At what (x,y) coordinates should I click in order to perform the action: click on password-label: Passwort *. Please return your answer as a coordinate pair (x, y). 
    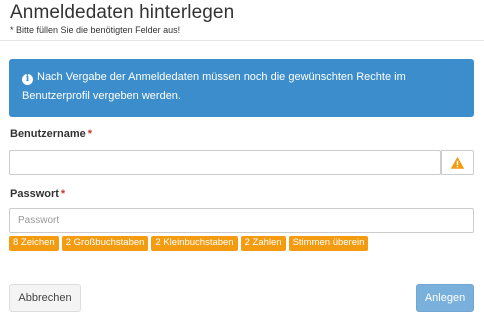
    Looking at the image, I should click on (37, 194).